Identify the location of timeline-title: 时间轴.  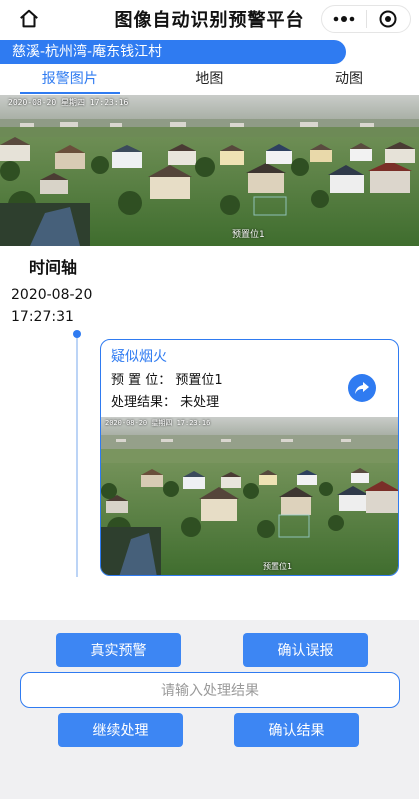
(53, 267).